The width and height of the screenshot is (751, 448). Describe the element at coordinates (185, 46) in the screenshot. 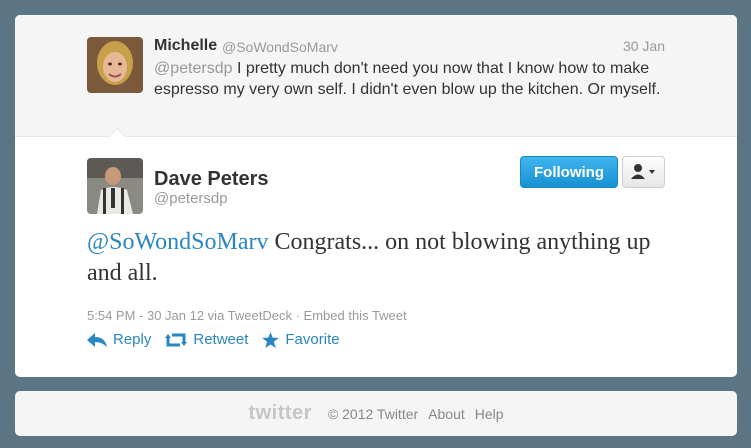

I see `context-author-name: Michelle` at that location.